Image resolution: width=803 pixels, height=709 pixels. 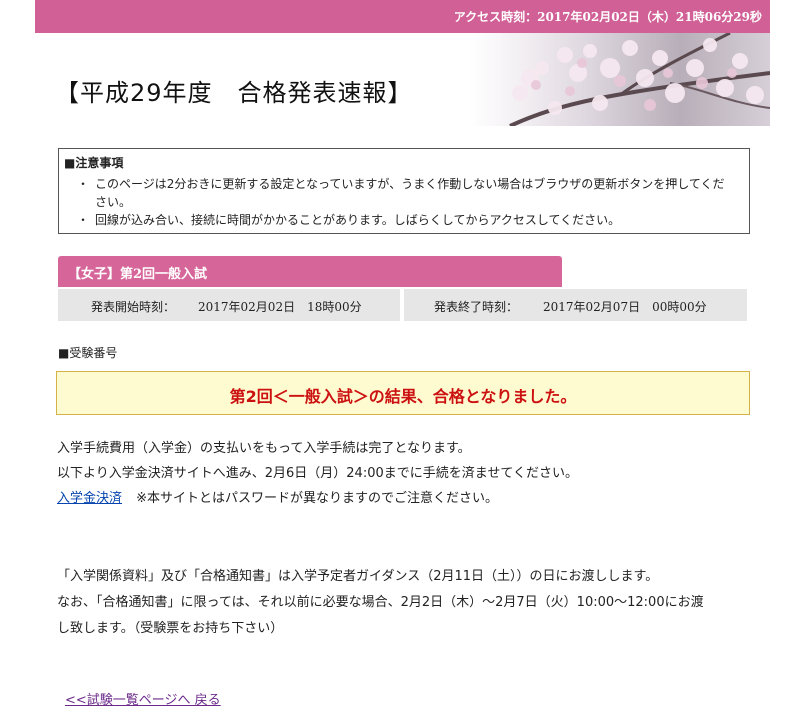 What do you see at coordinates (476, 307) in the screenshot?
I see `publish-end-label: 発表終了時刻：` at bounding box center [476, 307].